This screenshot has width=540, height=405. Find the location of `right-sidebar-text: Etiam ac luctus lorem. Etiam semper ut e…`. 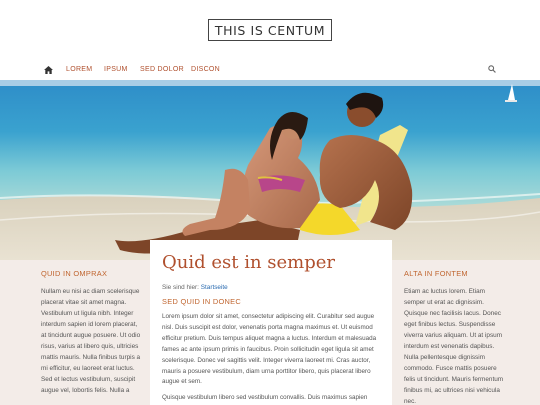

right-sidebar-text: Etiam ac luctus lorem. Etiam semper ut e… is located at coordinates (454, 346).